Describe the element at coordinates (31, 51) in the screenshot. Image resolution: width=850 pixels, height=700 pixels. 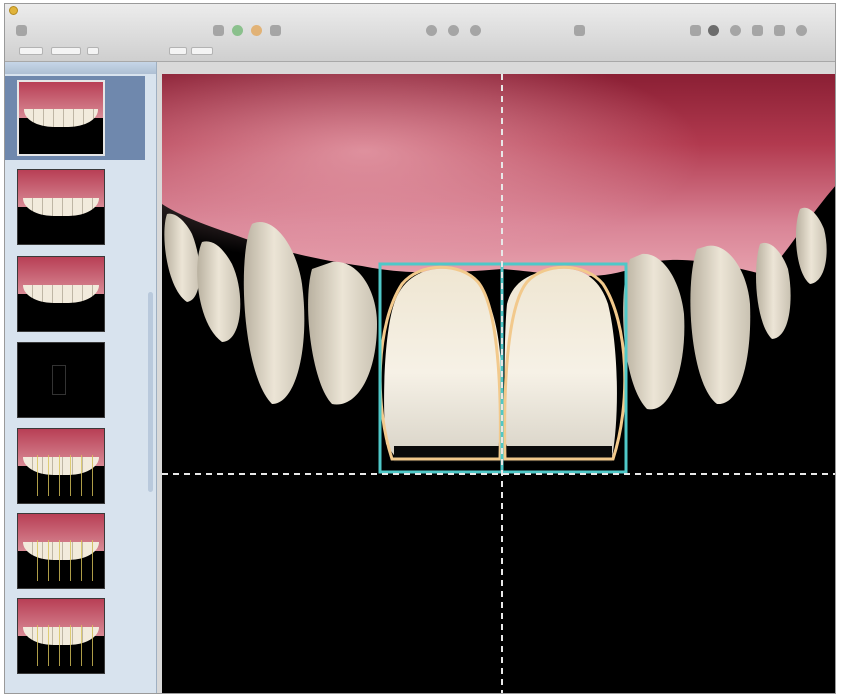
I see `zoom-field` at that location.